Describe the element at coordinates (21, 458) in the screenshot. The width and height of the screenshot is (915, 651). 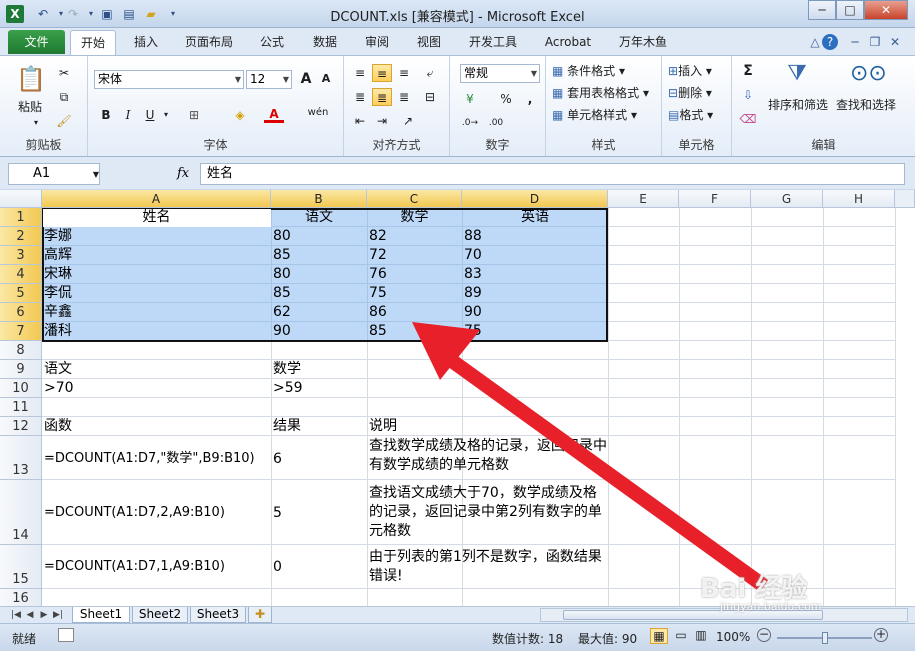
I see `row-header-13: 13` at that location.